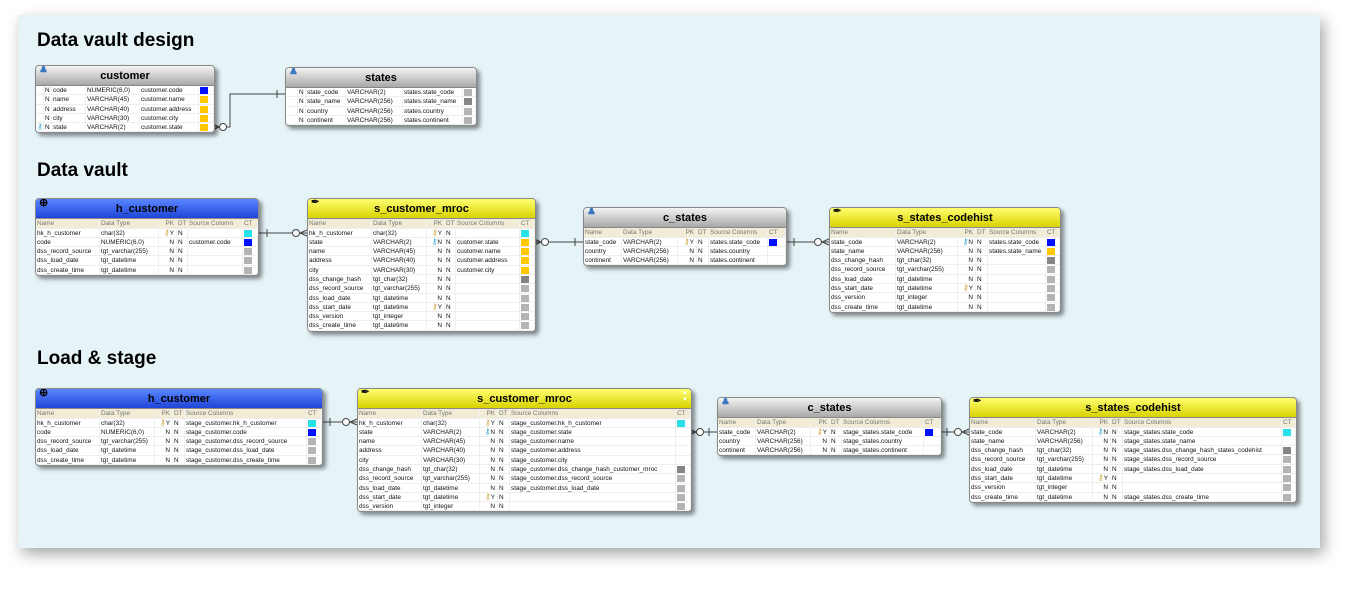 This screenshot has height=596, width=1369. Describe the element at coordinates (390, 478) in the screenshot. I see `column-name: dss_record_source` at that location.